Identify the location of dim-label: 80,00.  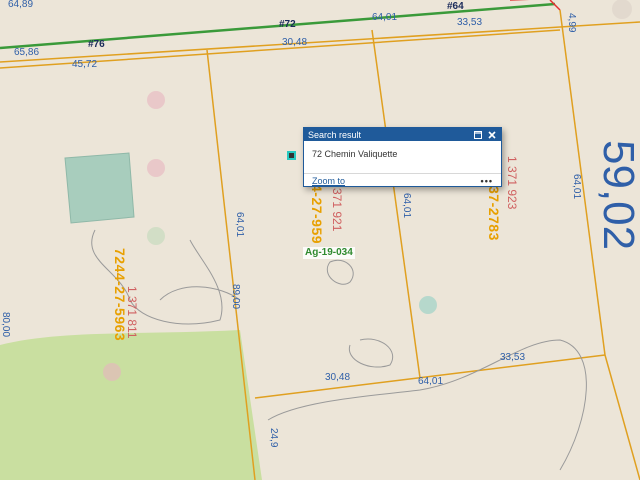
(5, 325).